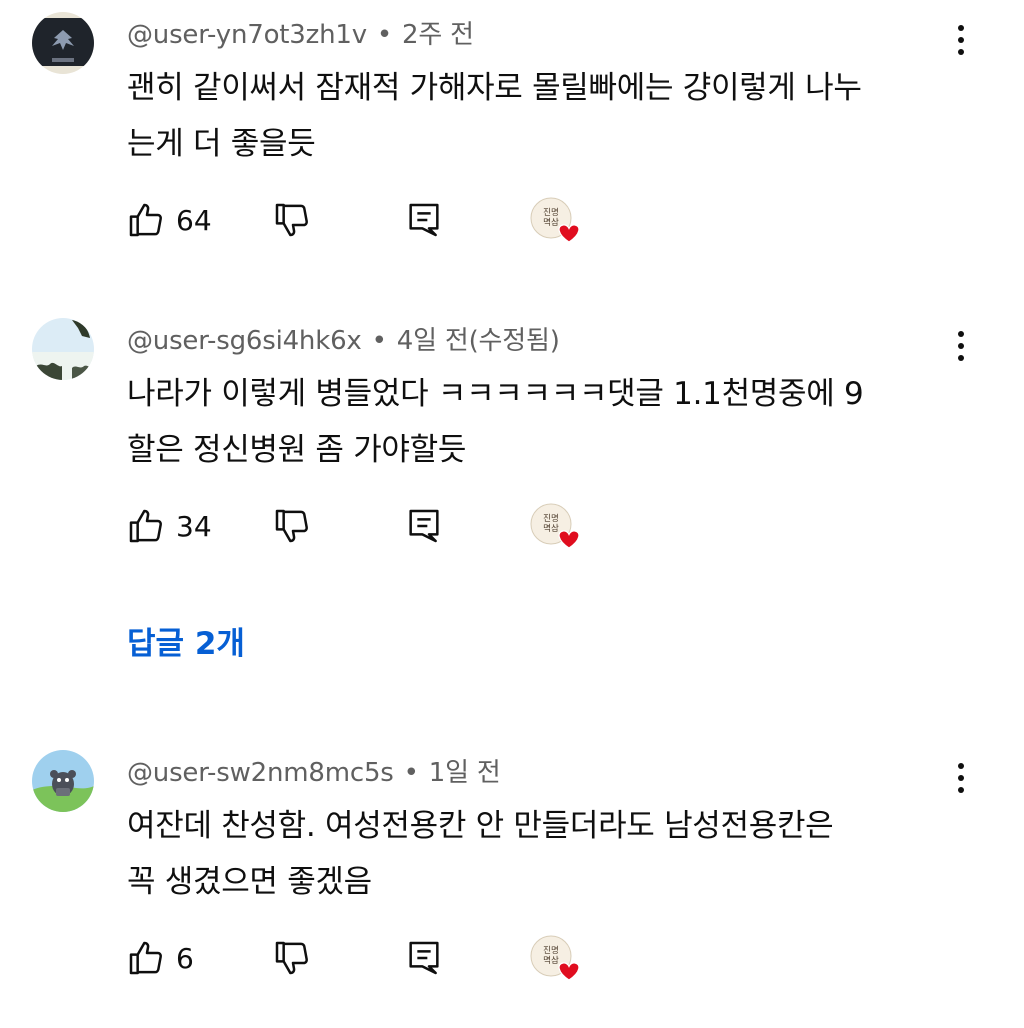 Image resolution: width=1024 pixels, height=1028 pixels. What do you see at coordinates (249, 882) in the screenshot?
I see `comment-text-line: 꼭 생겼으면 좋겠음` at bounding box center [249, 882].